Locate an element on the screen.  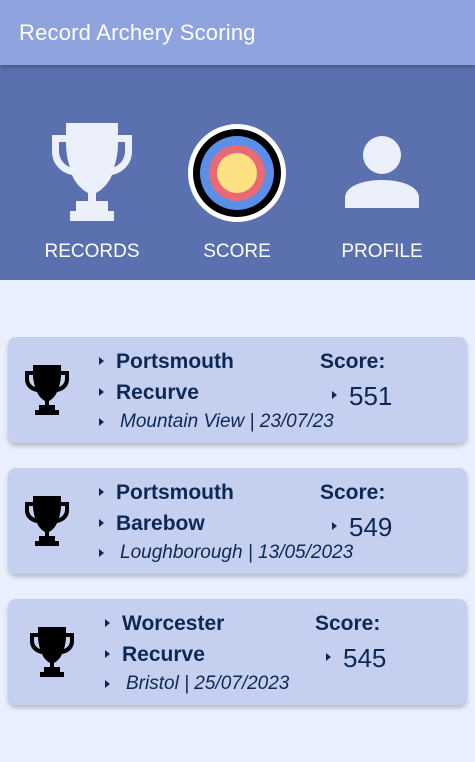
nav-records-label: RECORDS is located at coordinates (92, 251).